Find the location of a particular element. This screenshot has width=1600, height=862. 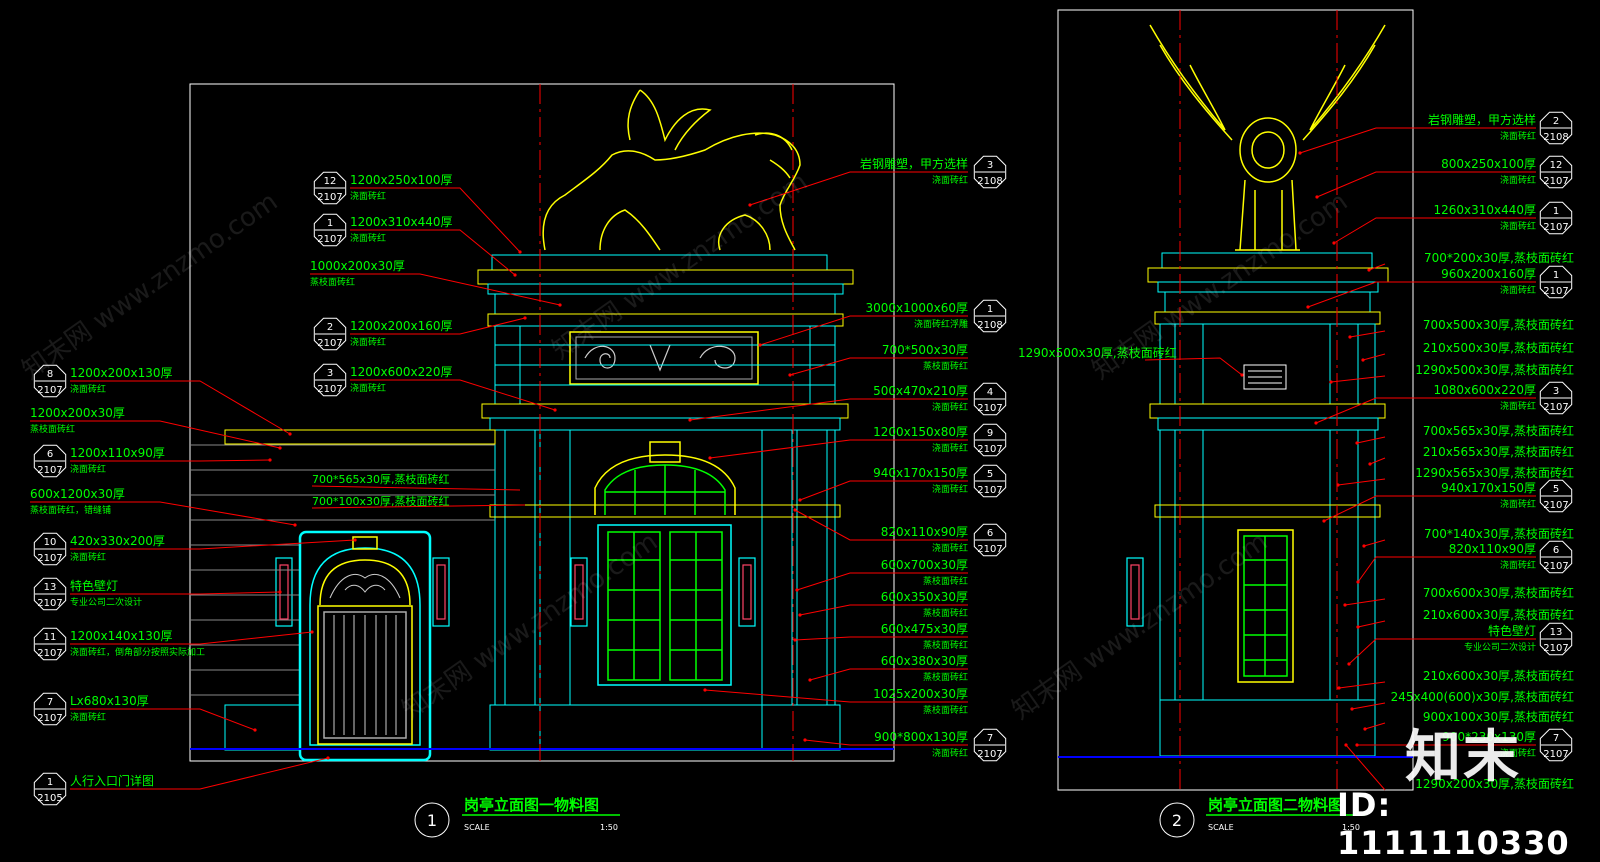

callout-tag-number: 12 is located at coordinates (330, 181).